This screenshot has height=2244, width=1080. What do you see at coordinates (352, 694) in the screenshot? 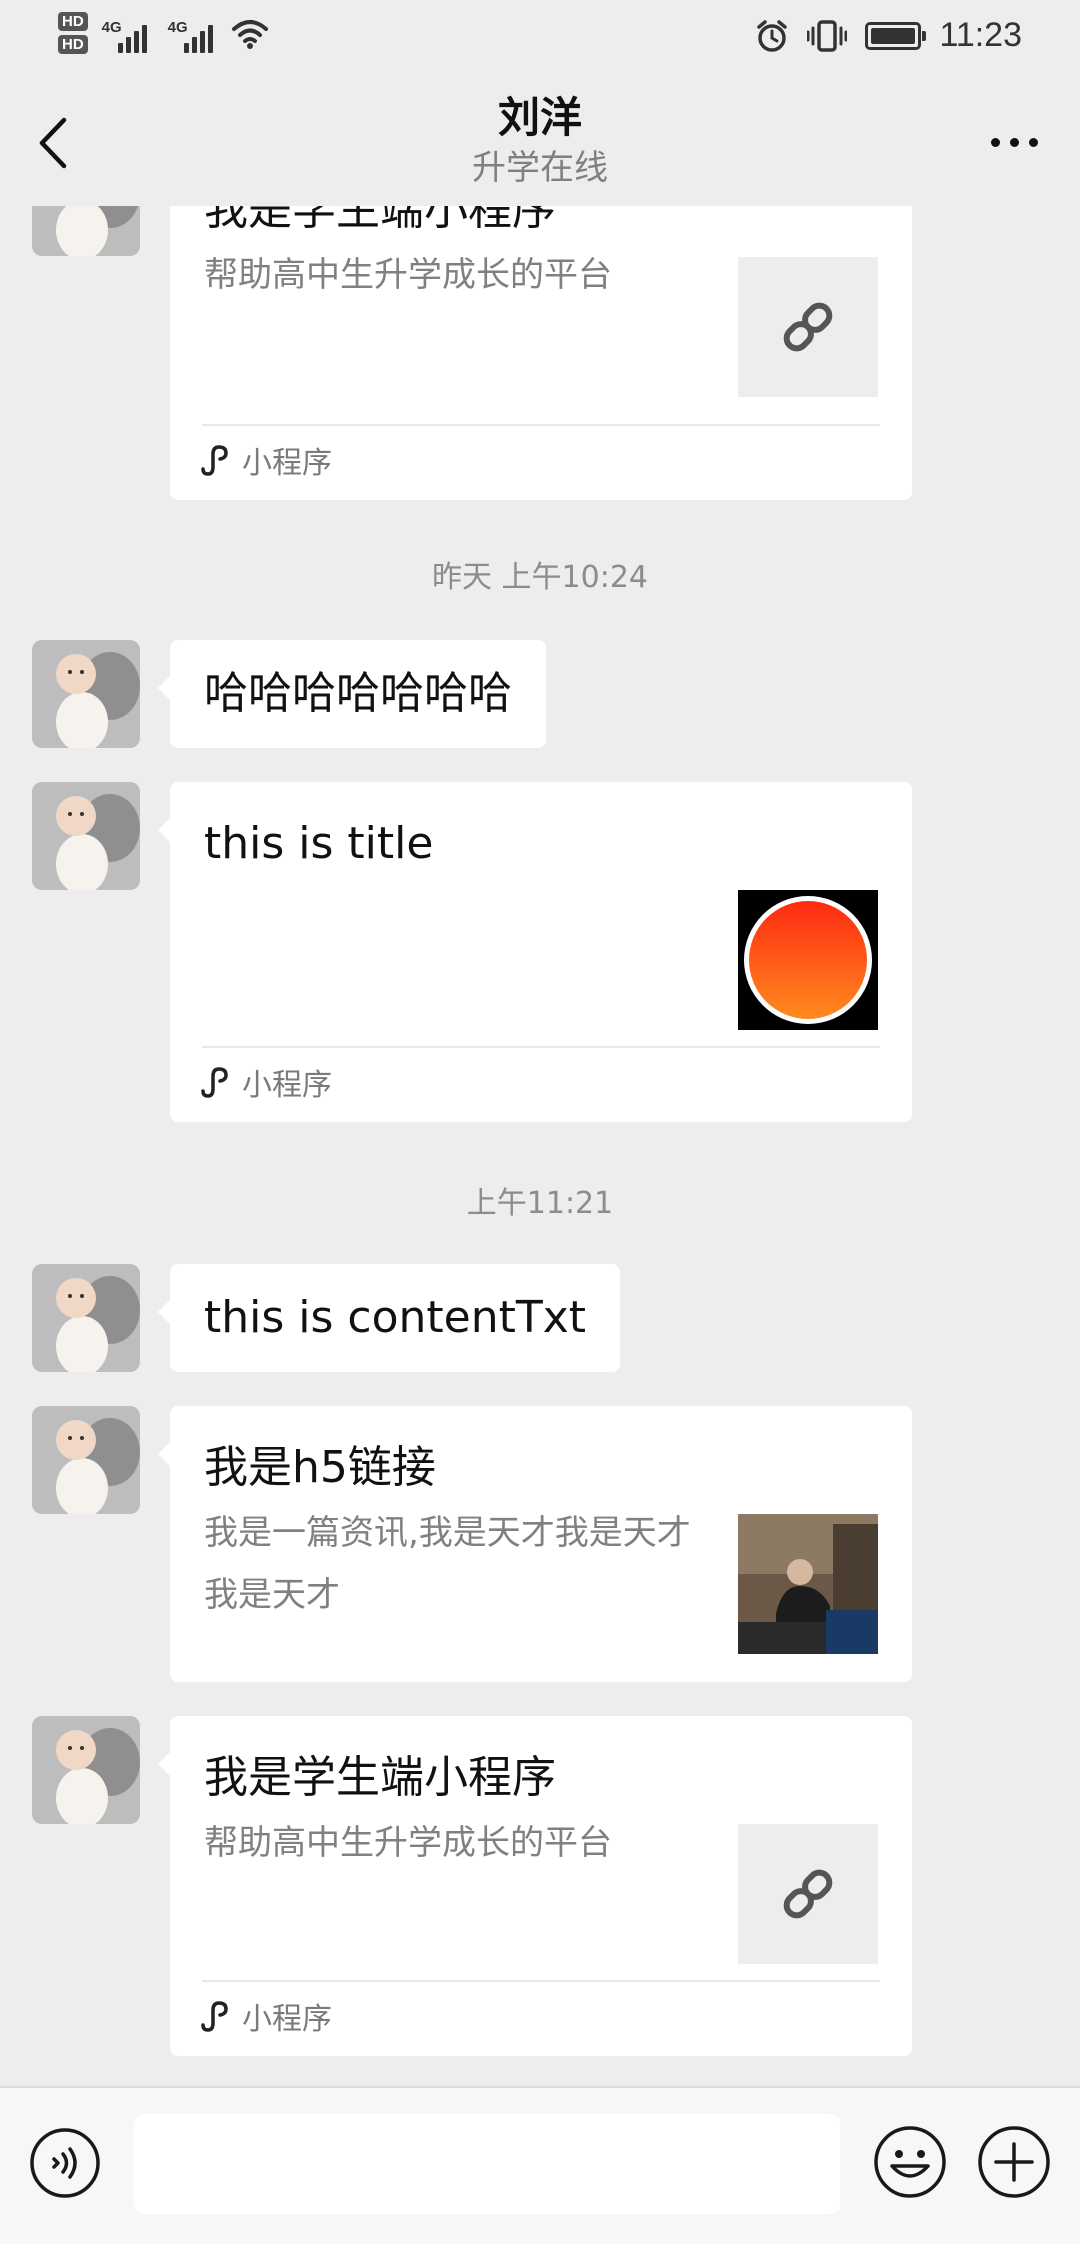
I see `text-message: 哈哈哈哈哈哈哈` at bounding box center [352, 694].